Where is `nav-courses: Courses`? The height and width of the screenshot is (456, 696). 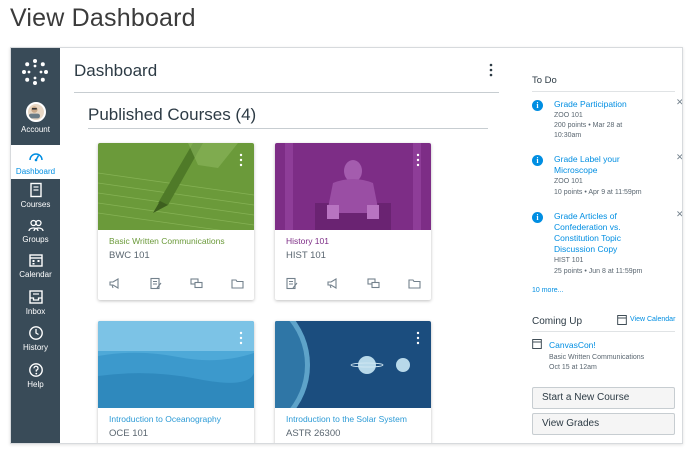
nav-courses: Courses is located at coordinates (35, 195).